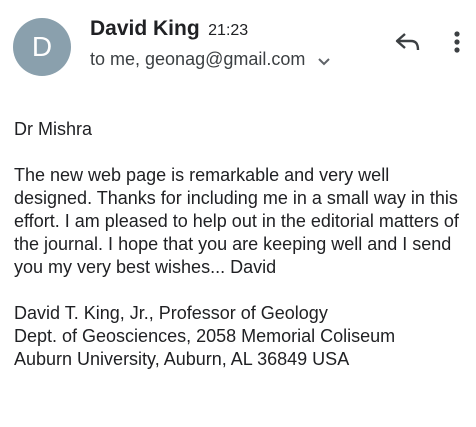 The height and width of the screenshot is (427, 476). I want to click on sender-line: David King 21:23, so click(169, 29).